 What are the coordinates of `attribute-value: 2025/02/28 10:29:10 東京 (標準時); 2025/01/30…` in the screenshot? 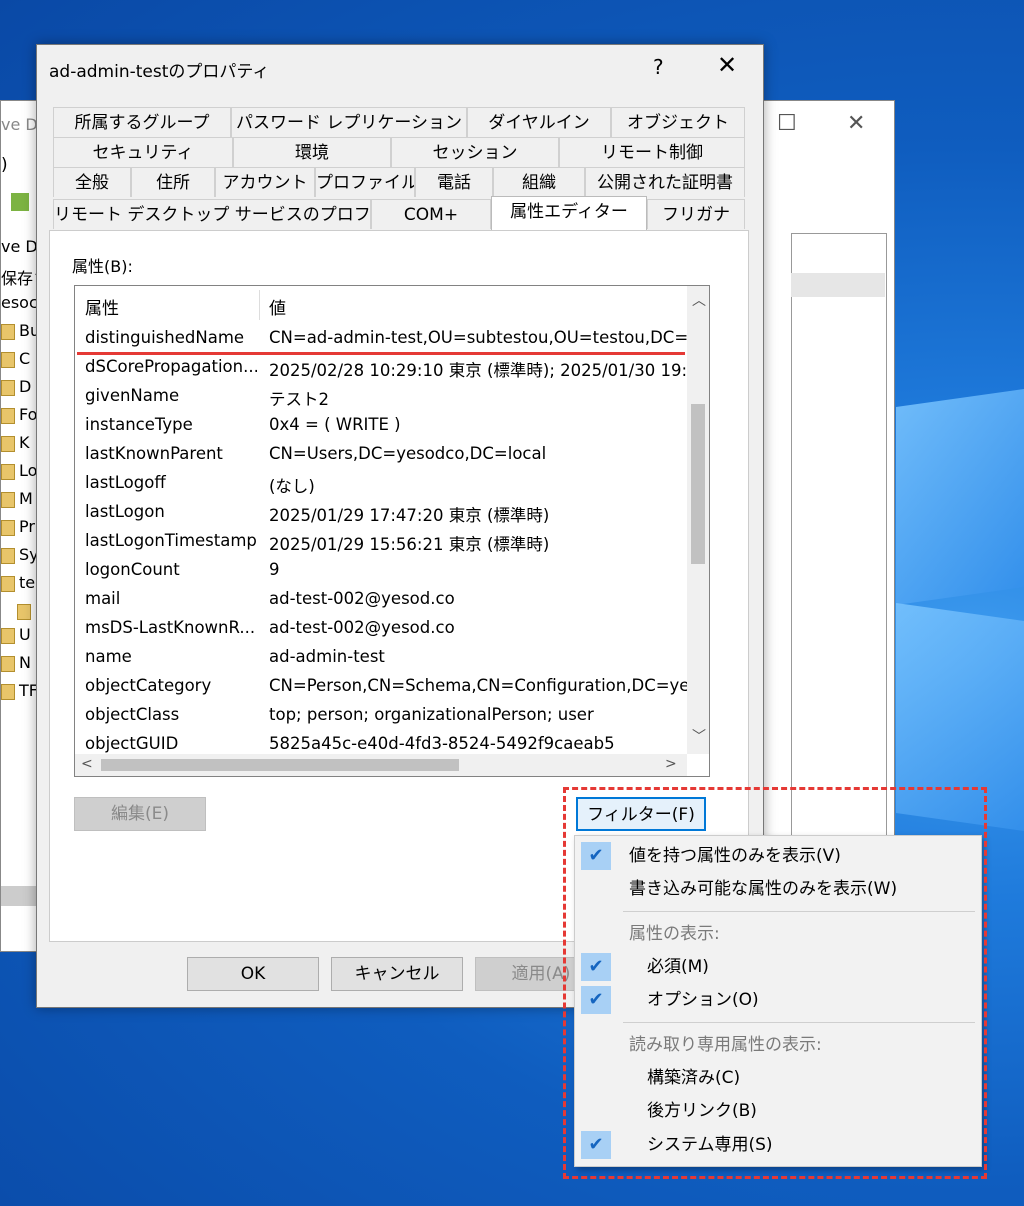 It's located at (478, 370).